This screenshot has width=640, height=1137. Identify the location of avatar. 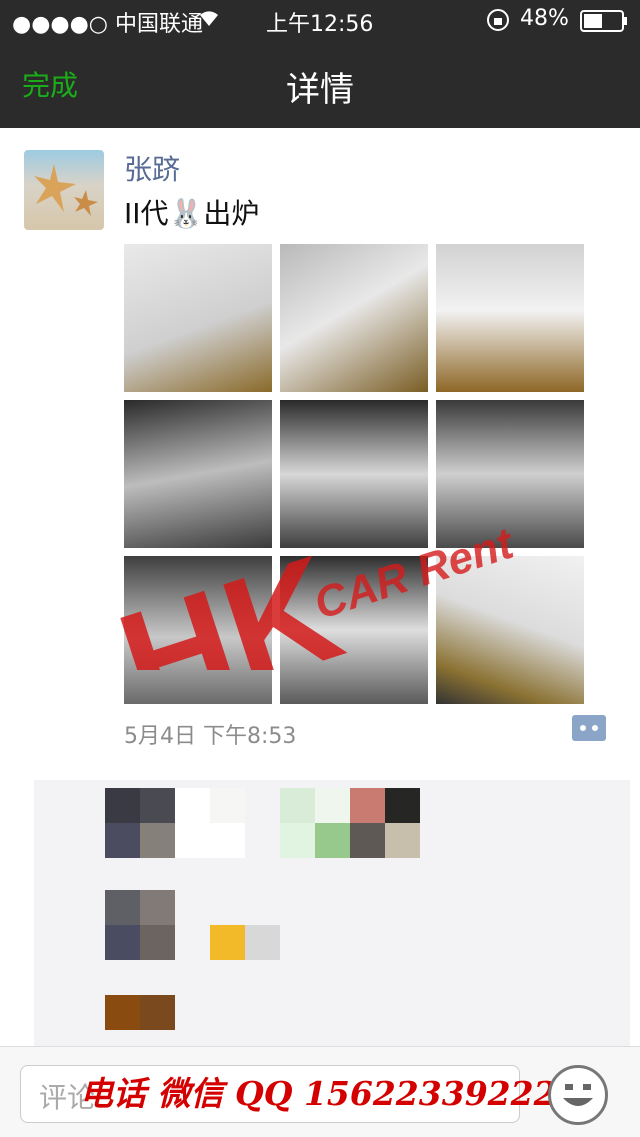
(64, 190).